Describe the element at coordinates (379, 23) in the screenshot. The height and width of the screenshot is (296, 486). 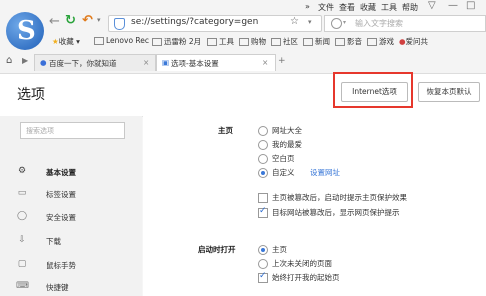
I see `search-placeholder: 输入文字搜索` at that location.